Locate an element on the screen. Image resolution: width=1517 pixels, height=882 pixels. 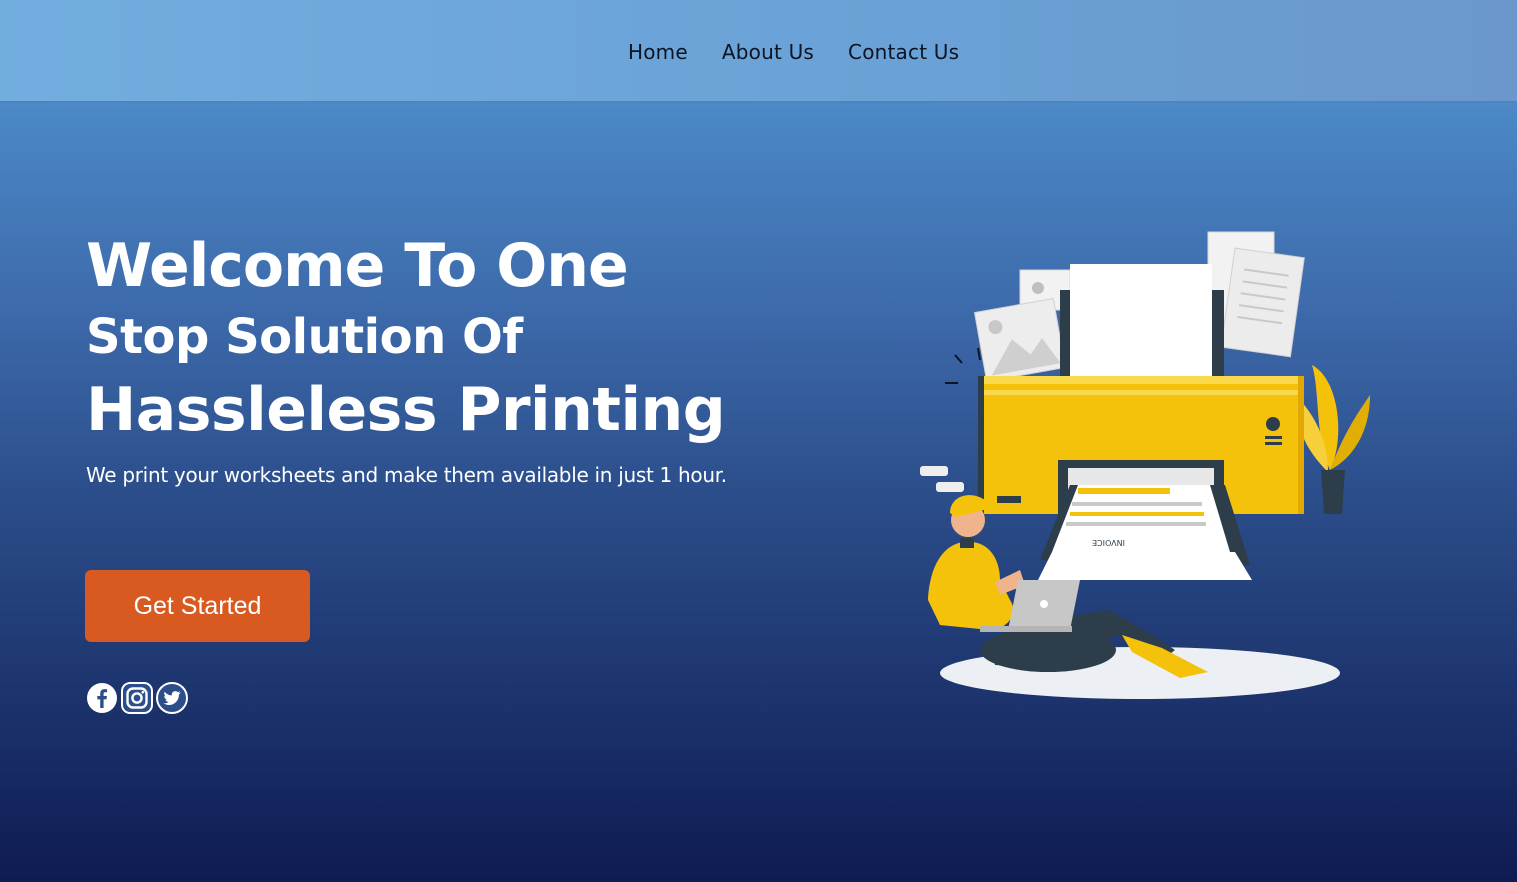
top-navbar: Home About Us Contact Us is located at coordinates (758, 50).